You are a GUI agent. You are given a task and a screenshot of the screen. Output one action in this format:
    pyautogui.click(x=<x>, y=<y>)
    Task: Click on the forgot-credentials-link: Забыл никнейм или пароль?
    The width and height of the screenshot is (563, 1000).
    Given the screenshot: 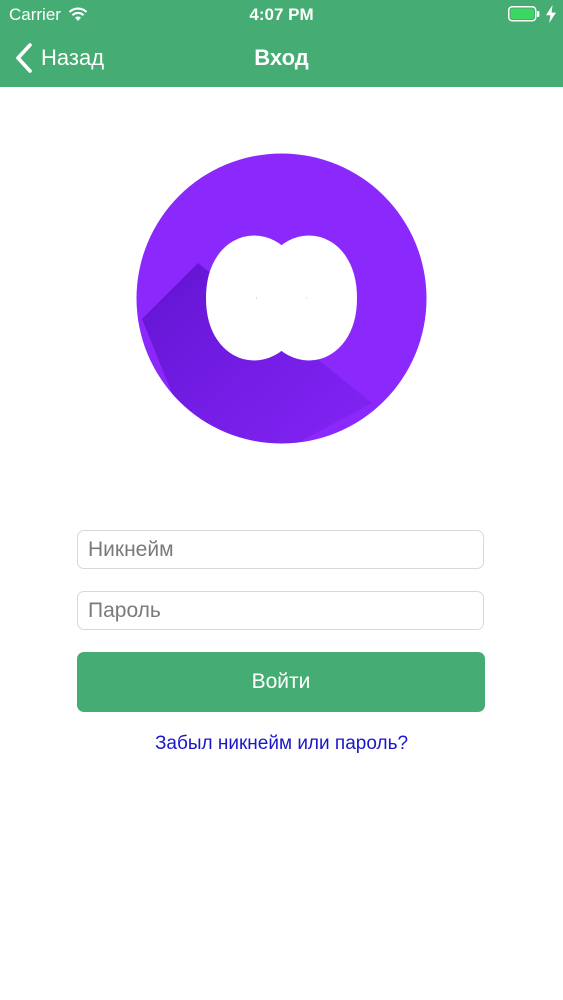 What is the action you would take?
    pyautogui.click(x=281, y=744)
    